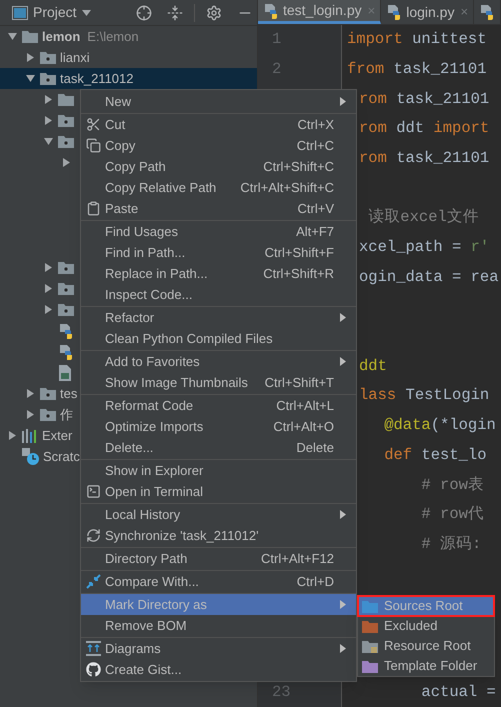  What do you see at coordinates (424, 247) in the screenshot?
I see `code-line: xcel_path = r'` at bounding box center [424, 247].